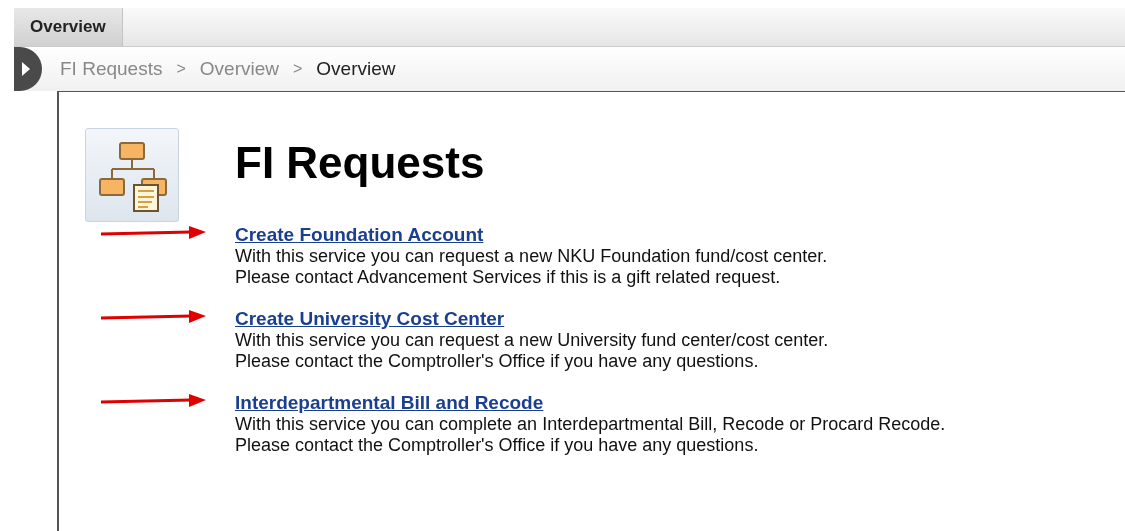 This screenshot has height=531, width=1125. Describe the element at coordinates (359, 234) in the screenshot. I see `service-link: Create Foundation Account` at that location.